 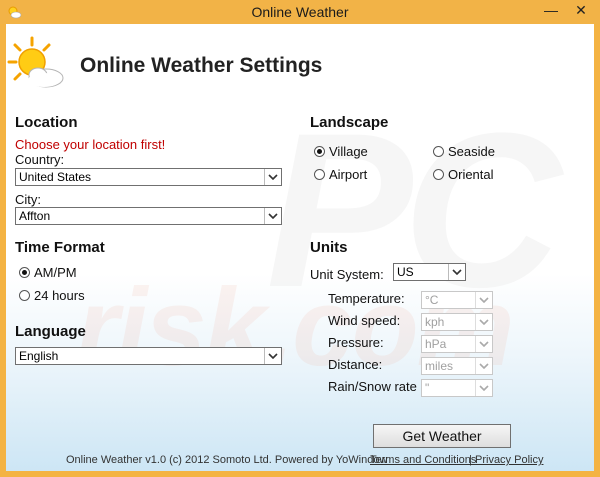 What do you see at coordinates (372, 386) in the screenshot?
I see `rain-snow-label: Rain/Snow rate` at bounding box center [372, 386].